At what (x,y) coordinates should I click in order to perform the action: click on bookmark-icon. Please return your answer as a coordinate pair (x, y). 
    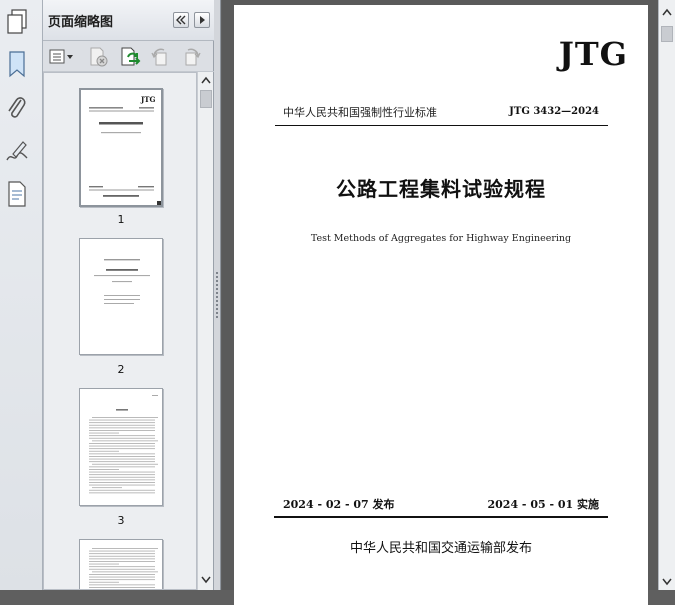
    Looking at the image, I should click on (17, 64).